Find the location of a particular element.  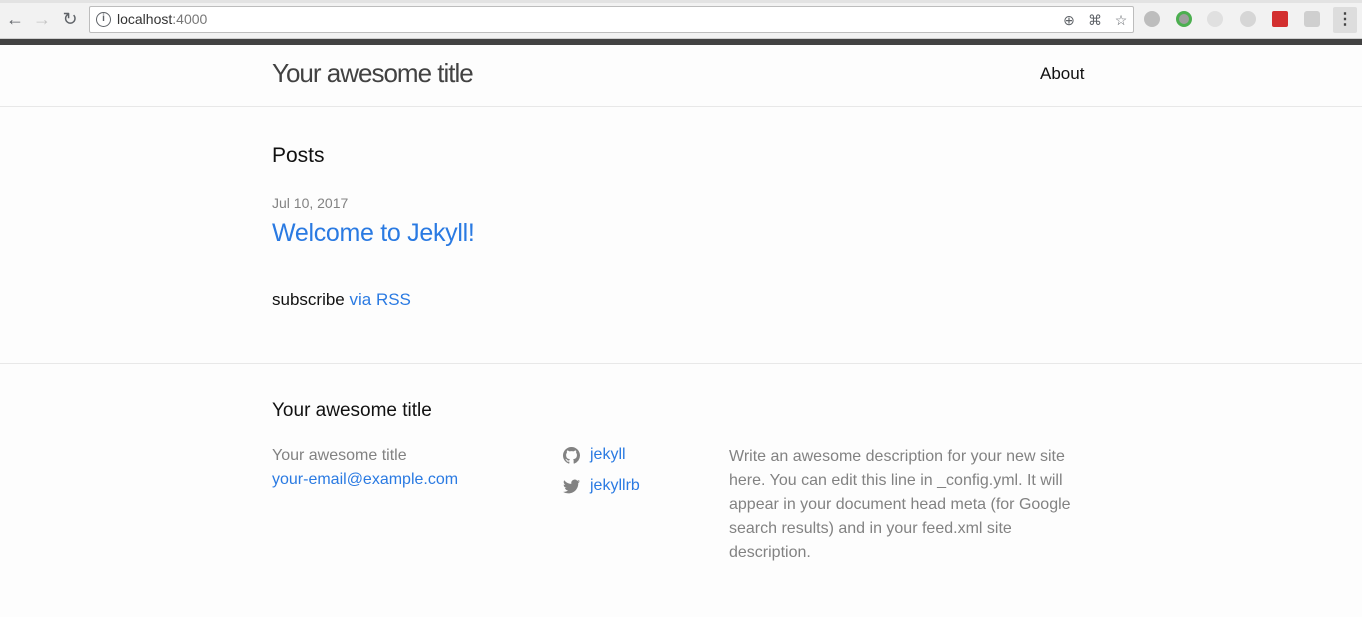

subscribe-line: subscribe via RSS is located at coordinates (341, 300).